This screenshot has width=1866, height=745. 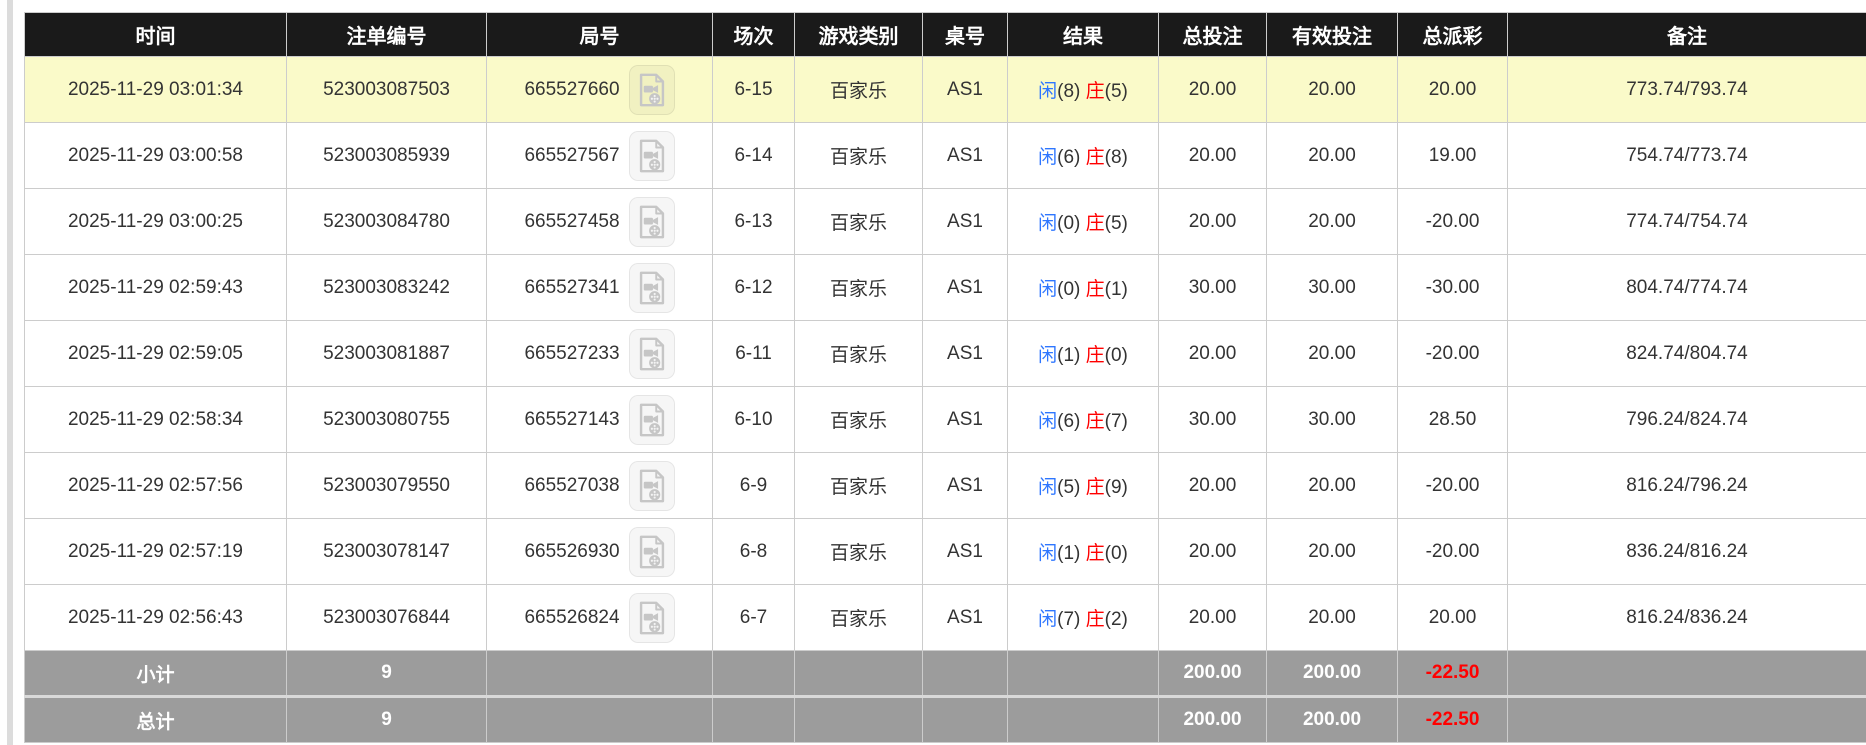 What do you see at coordinates (572, 353) in the screenshot?
I see `round-no-value: 665527233` at bounding box center [572, 353].